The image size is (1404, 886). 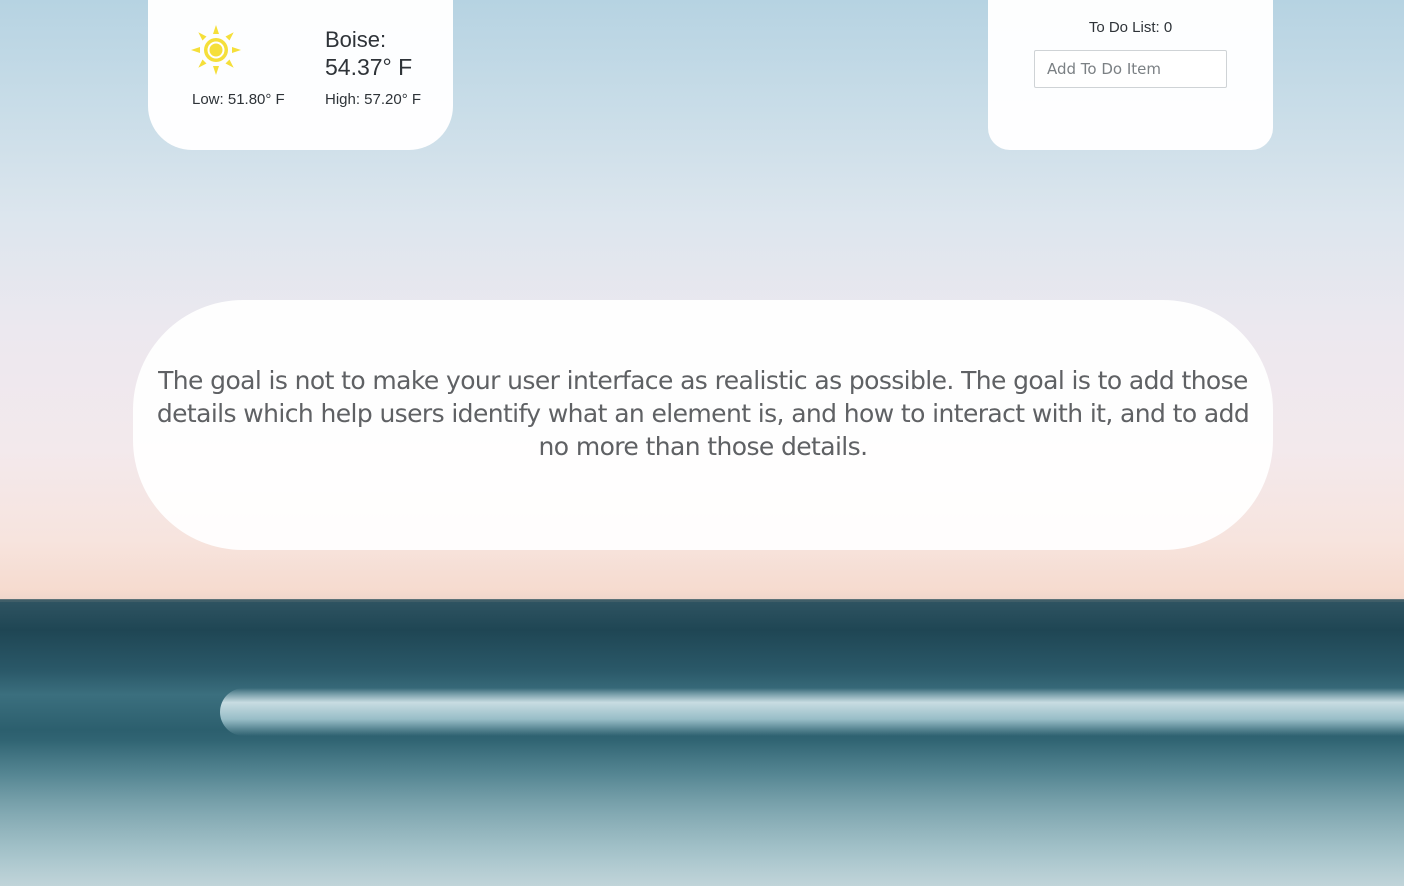 I want to click on horizon-line, so click(x=702, y=600).